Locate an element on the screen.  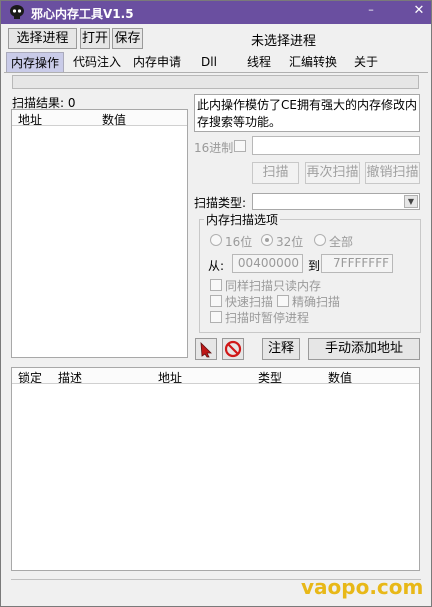
chevron-down-icon: ▼ is located at coordinates (411, 201).